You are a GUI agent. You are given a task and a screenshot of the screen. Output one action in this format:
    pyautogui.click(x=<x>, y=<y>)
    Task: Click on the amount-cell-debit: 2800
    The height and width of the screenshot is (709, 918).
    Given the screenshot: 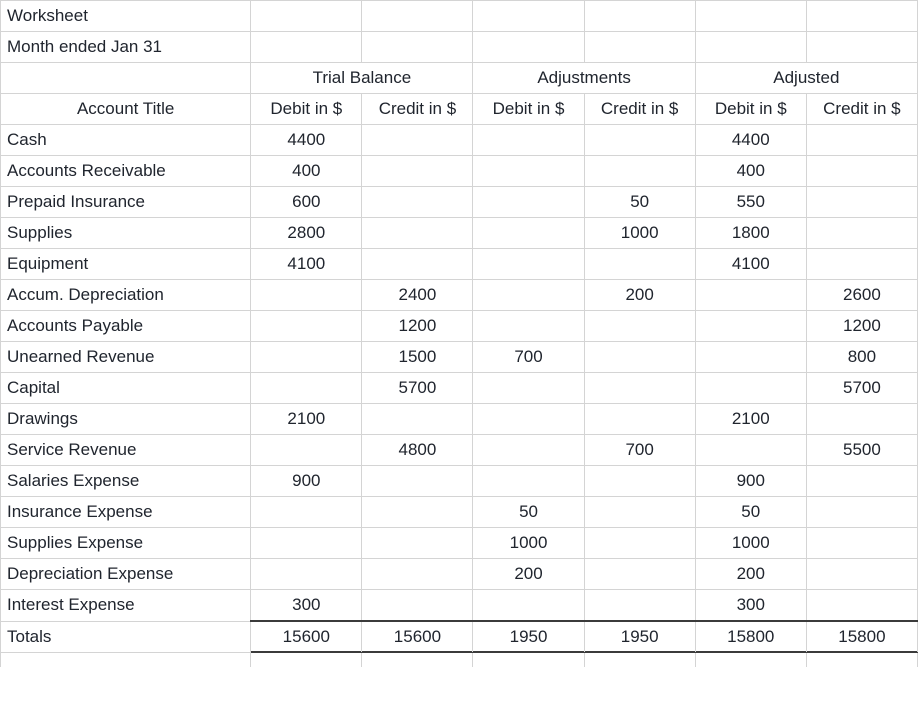 What is the action you would take?
    pyautogui.click(x=306, y=233)
    